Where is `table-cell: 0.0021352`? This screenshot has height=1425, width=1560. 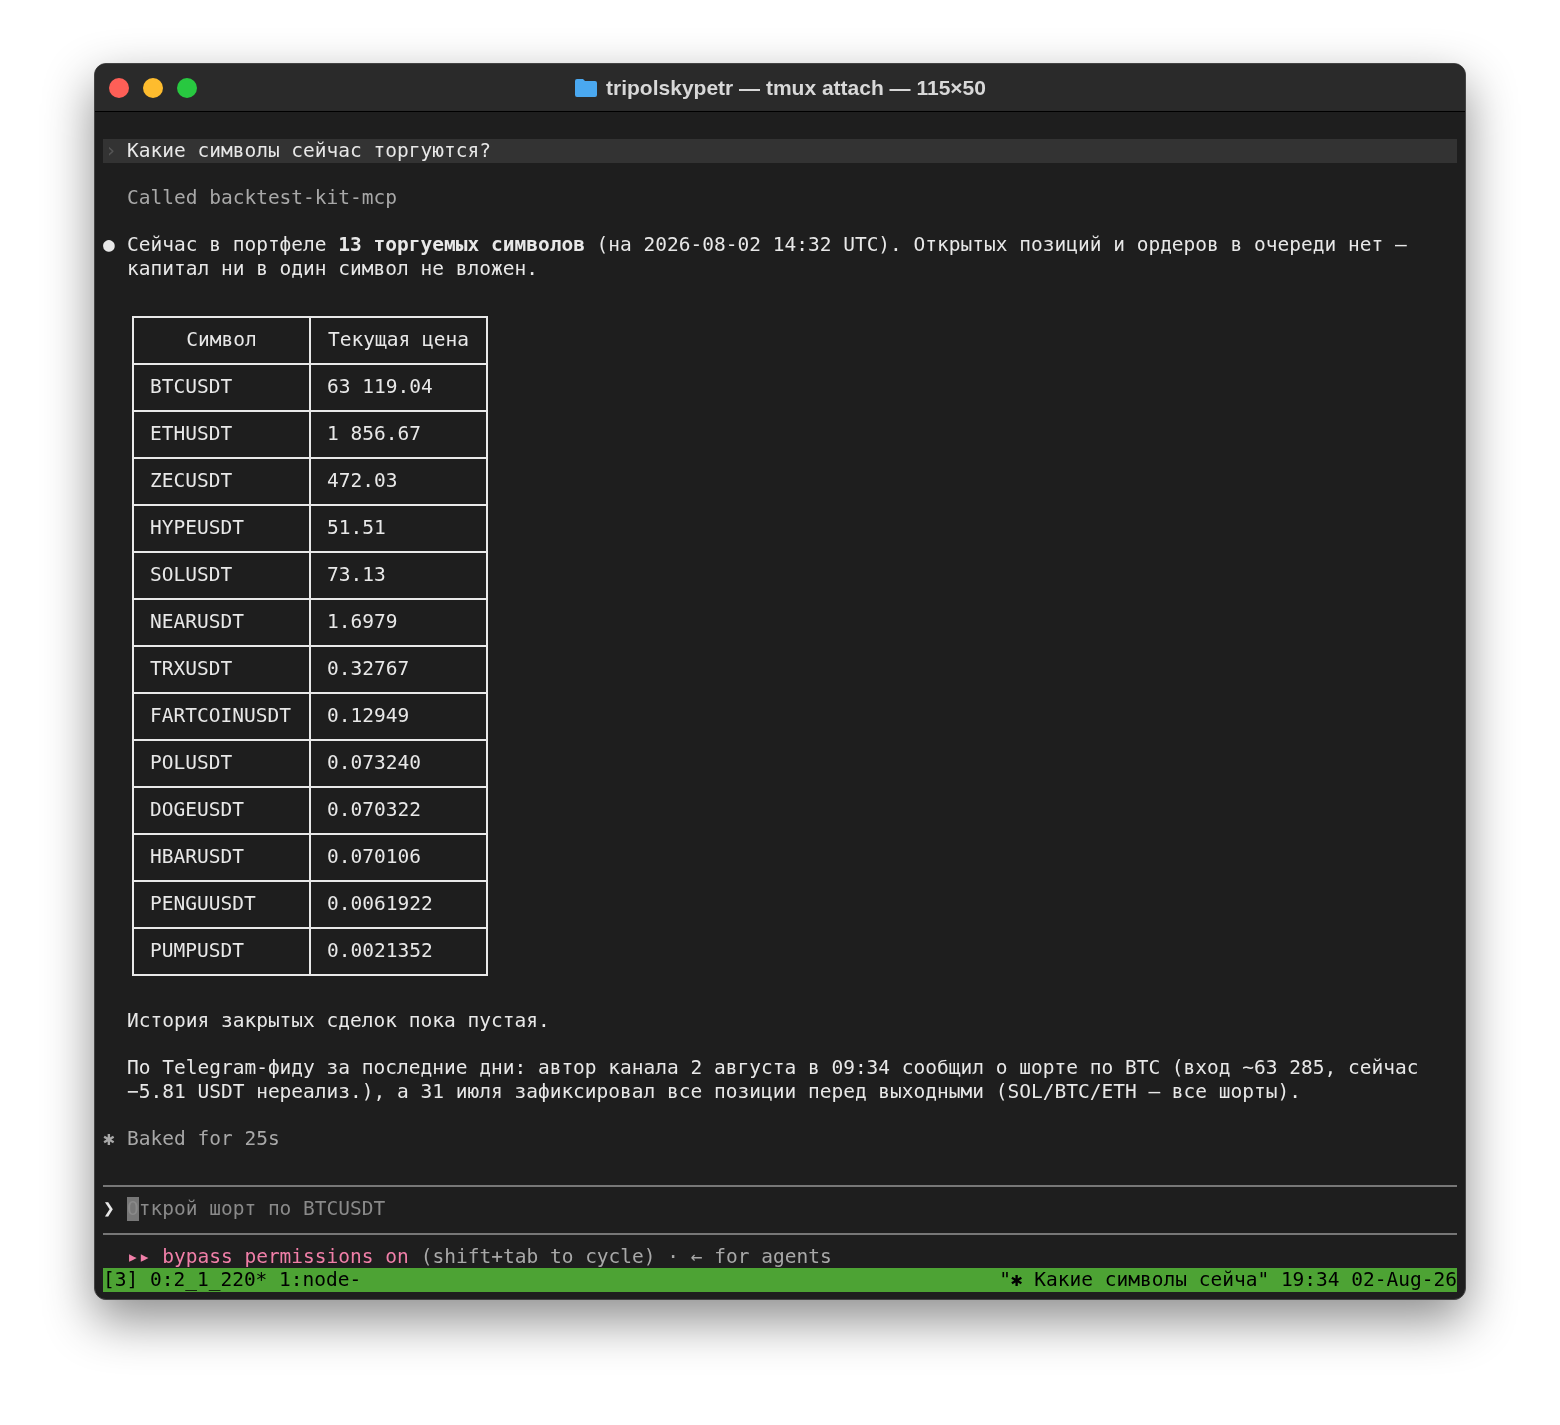 table-cell: 0.0021352 is located at coordinates (398, 951).